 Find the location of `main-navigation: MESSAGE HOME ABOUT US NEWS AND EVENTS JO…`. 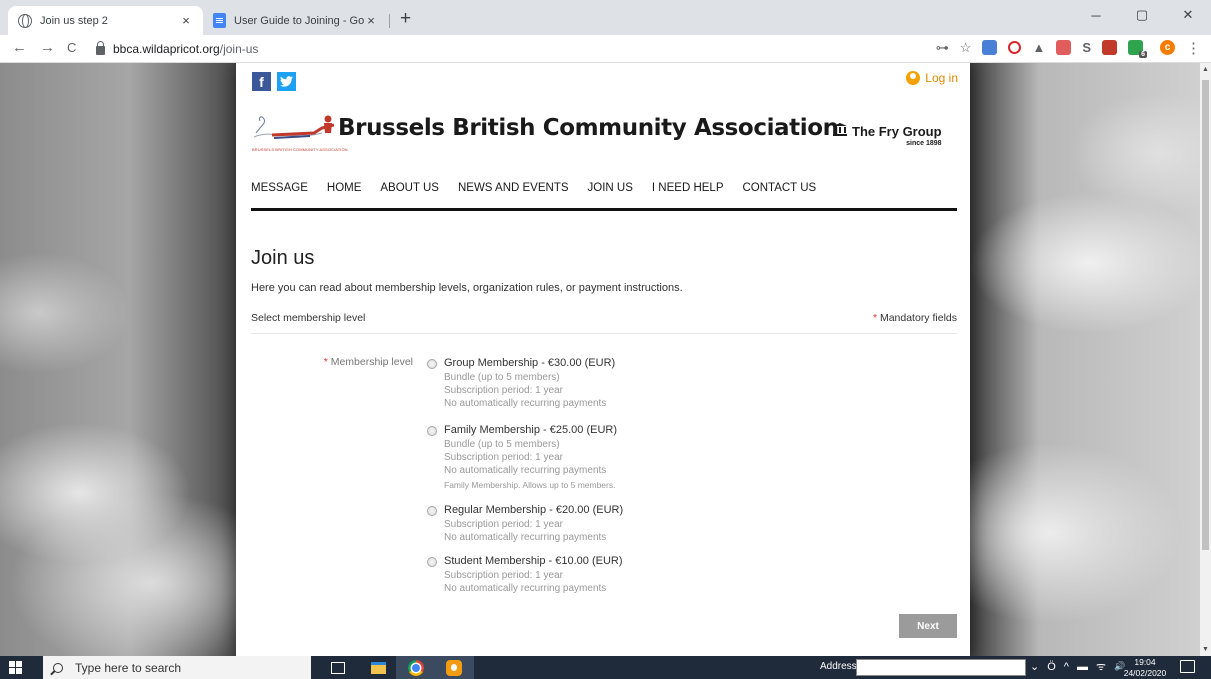

main-navigation: MESSAGE HOME ABOUT US NEWS AND EVENTS JO… is located at coordinates (533, 188).